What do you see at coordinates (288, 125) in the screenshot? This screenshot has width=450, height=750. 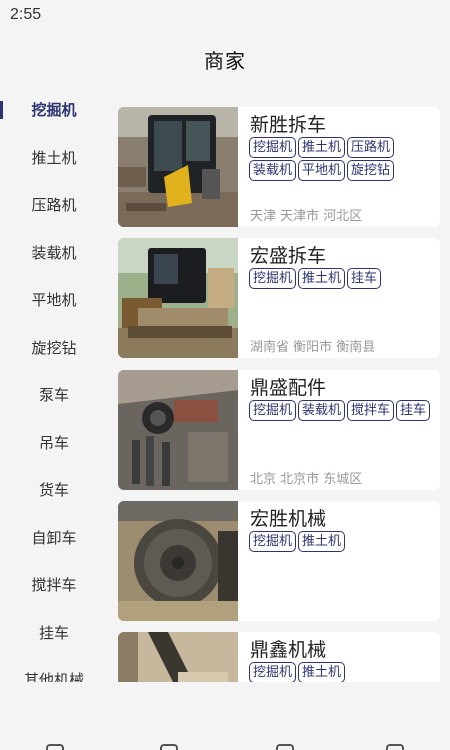 I see `merchant-name: 新胜拆车` at bounding box center [288, 125].